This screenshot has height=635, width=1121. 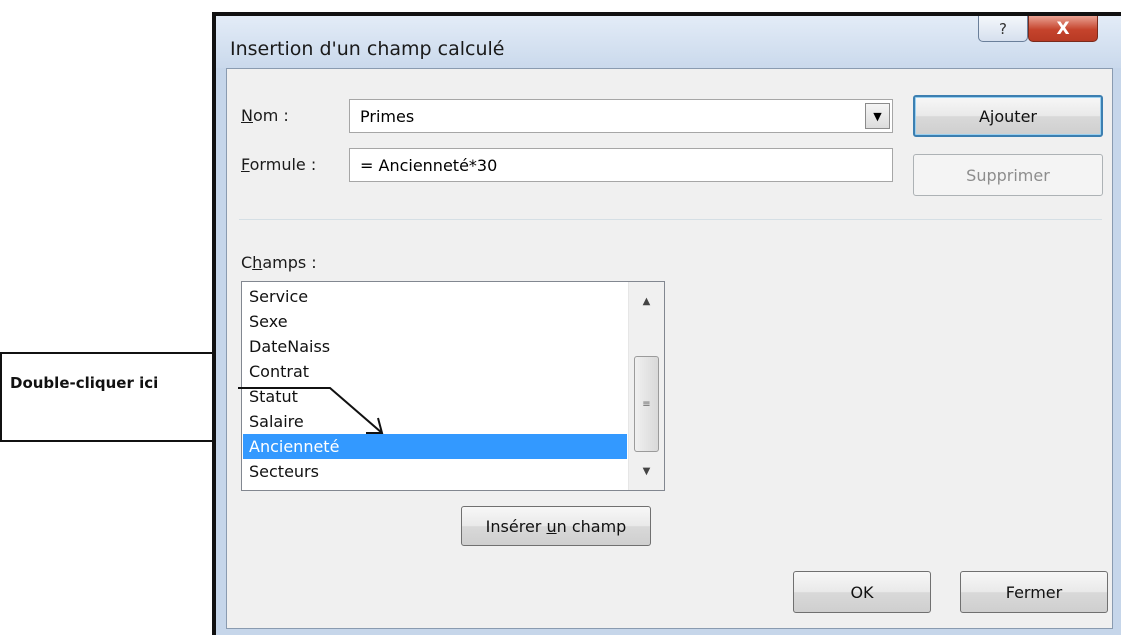 What do you see at coordinates (111, 397) in the screenshot?
I see `annotation-callout: Double-cliquer ici` at bounding box center [111, 397].